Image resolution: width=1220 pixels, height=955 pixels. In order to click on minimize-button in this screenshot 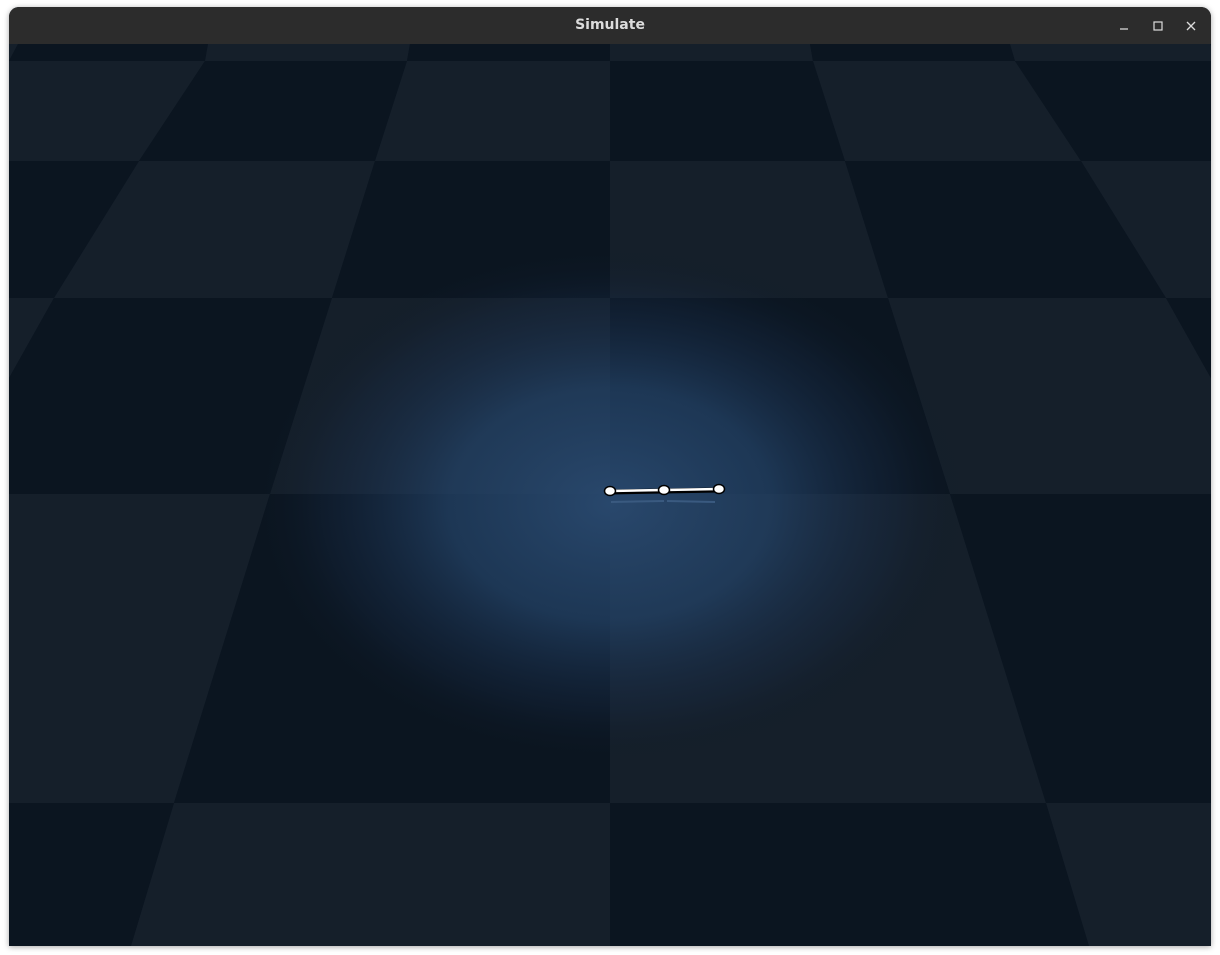, I will do `click(1124, 26)`.